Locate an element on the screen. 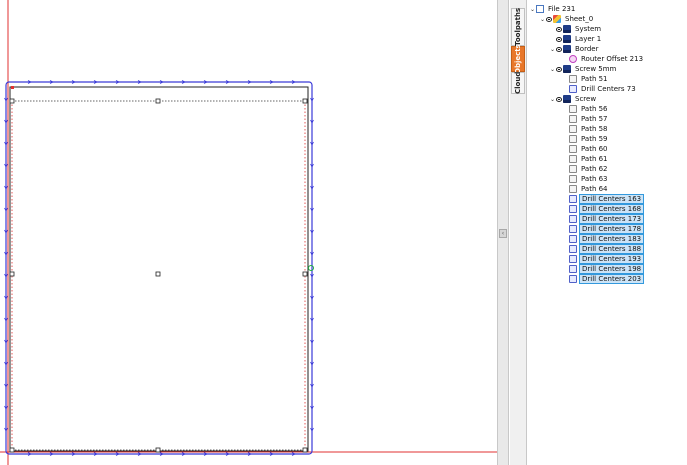  tree-item-layer-border: ⌄ Border is located at coordinates (574, 49).